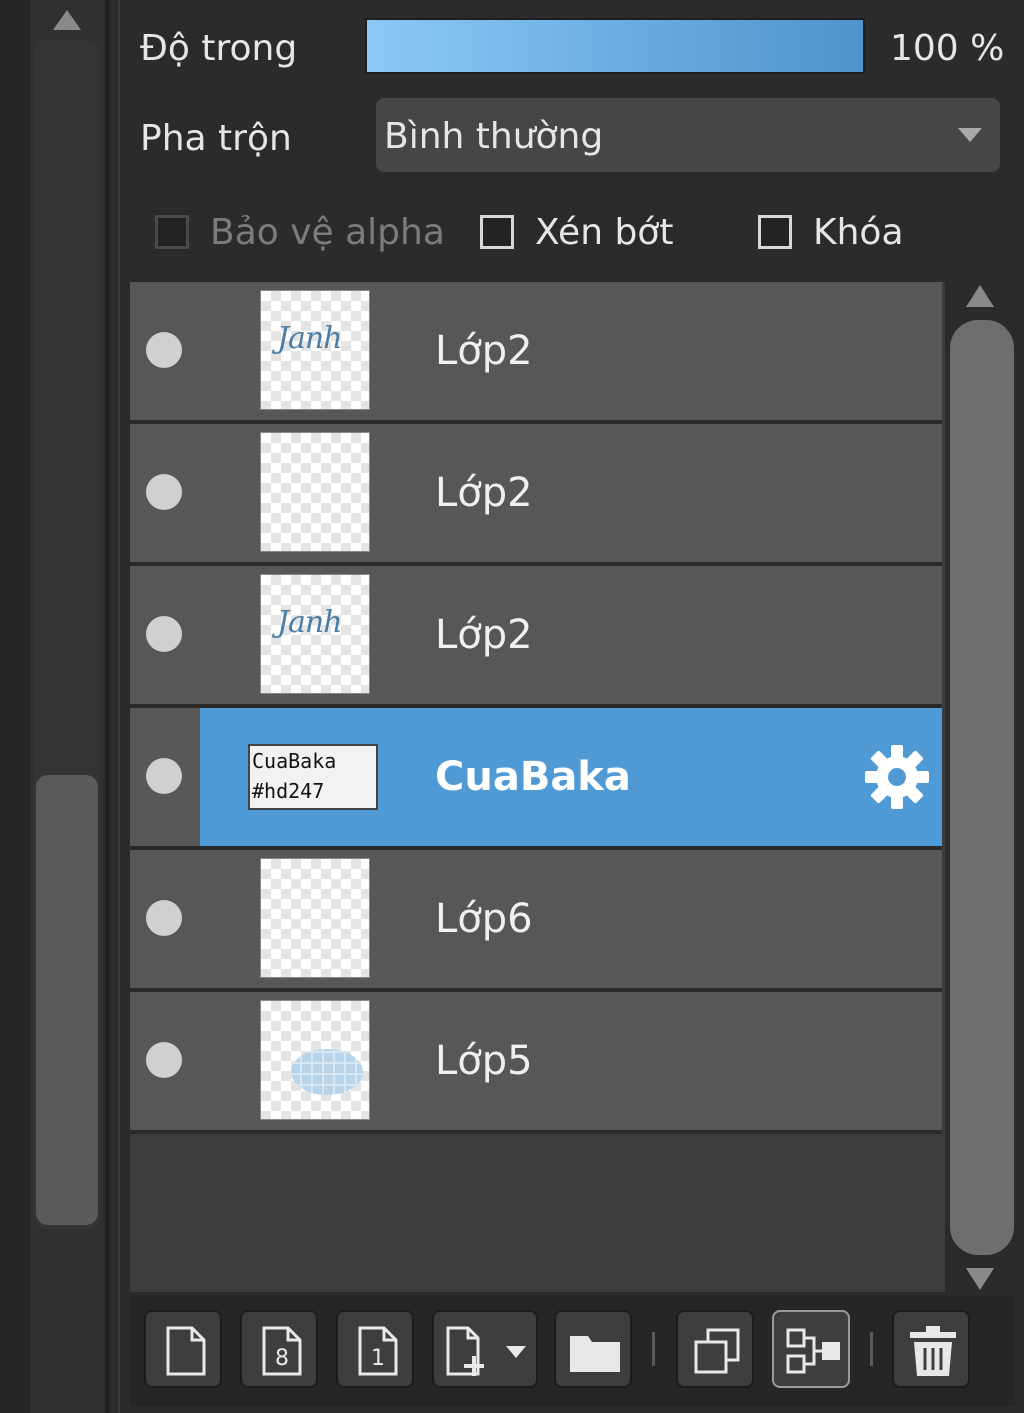 Image resolution: width=1024 pixels, height=1413 pixels. I want to click on new-1bit-layer-button: 1, so click(375, 1349).